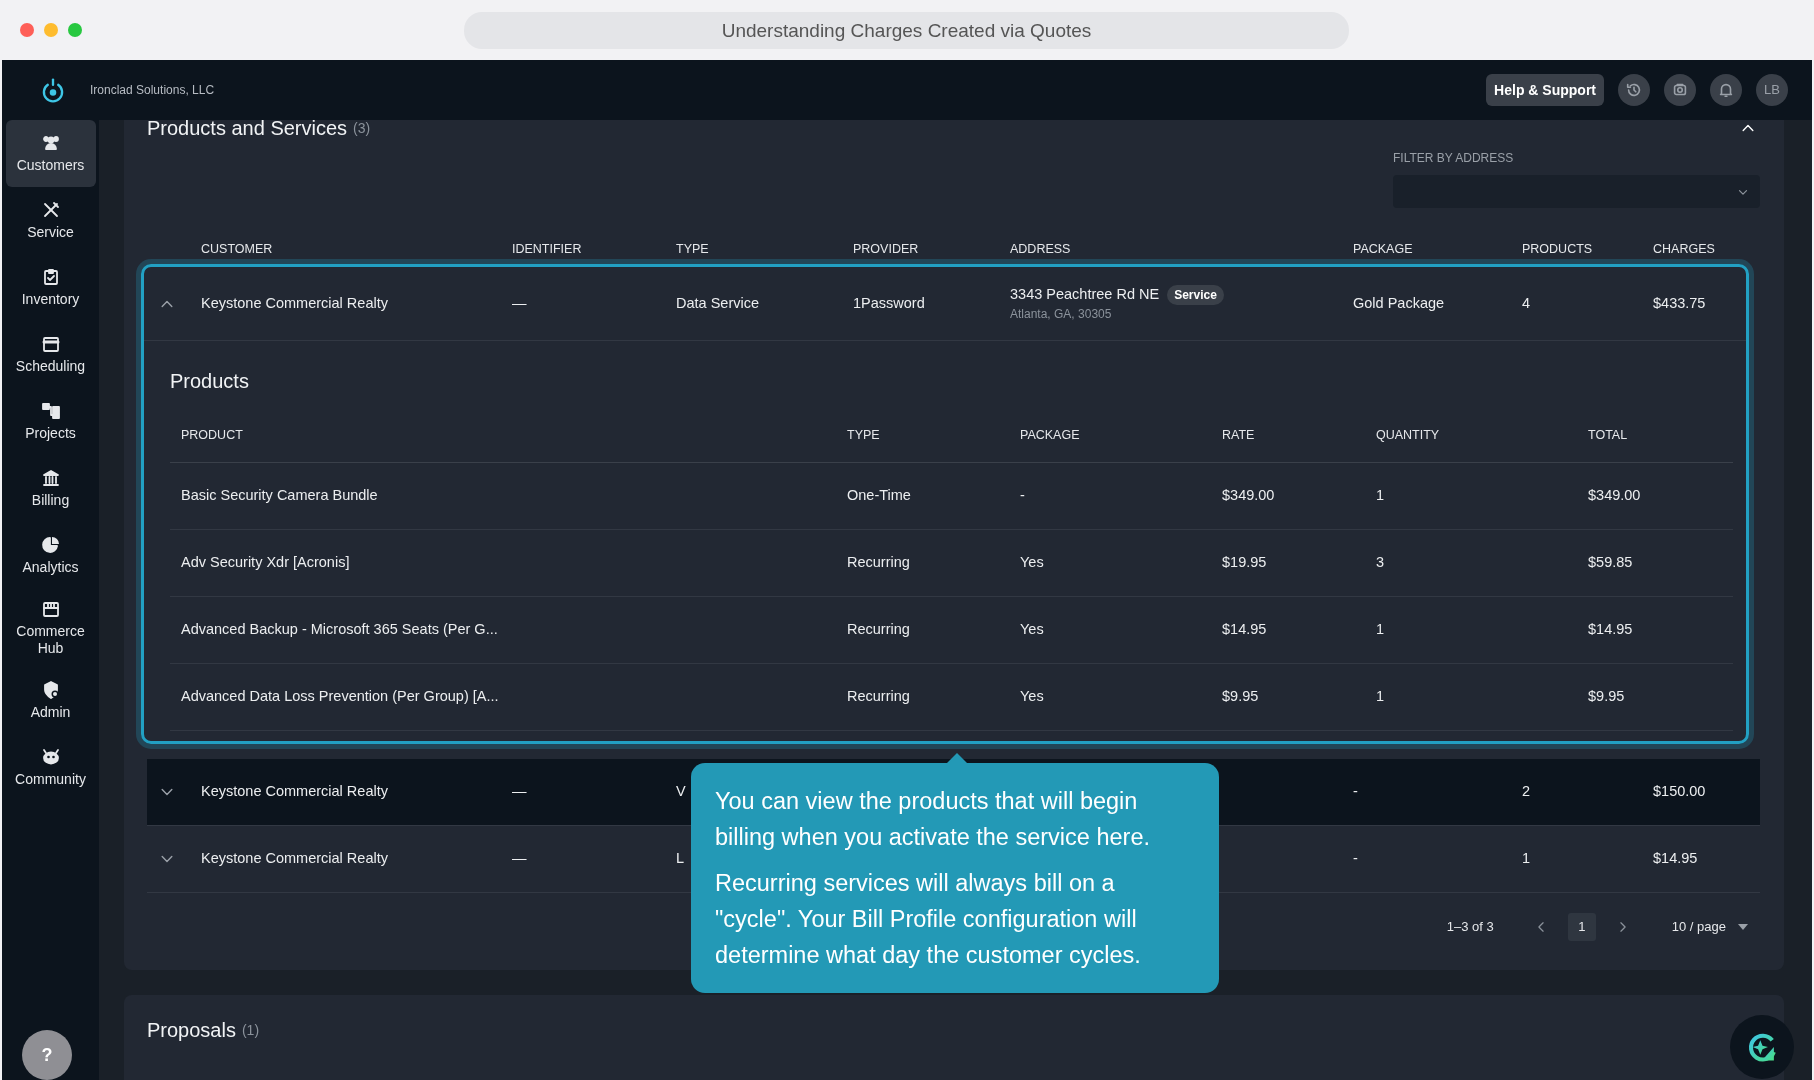  What do you see at coordinates (1408, 436) in the screenshot?
I see `column-header: QUANTITY` at bounding box center [1408, 436].